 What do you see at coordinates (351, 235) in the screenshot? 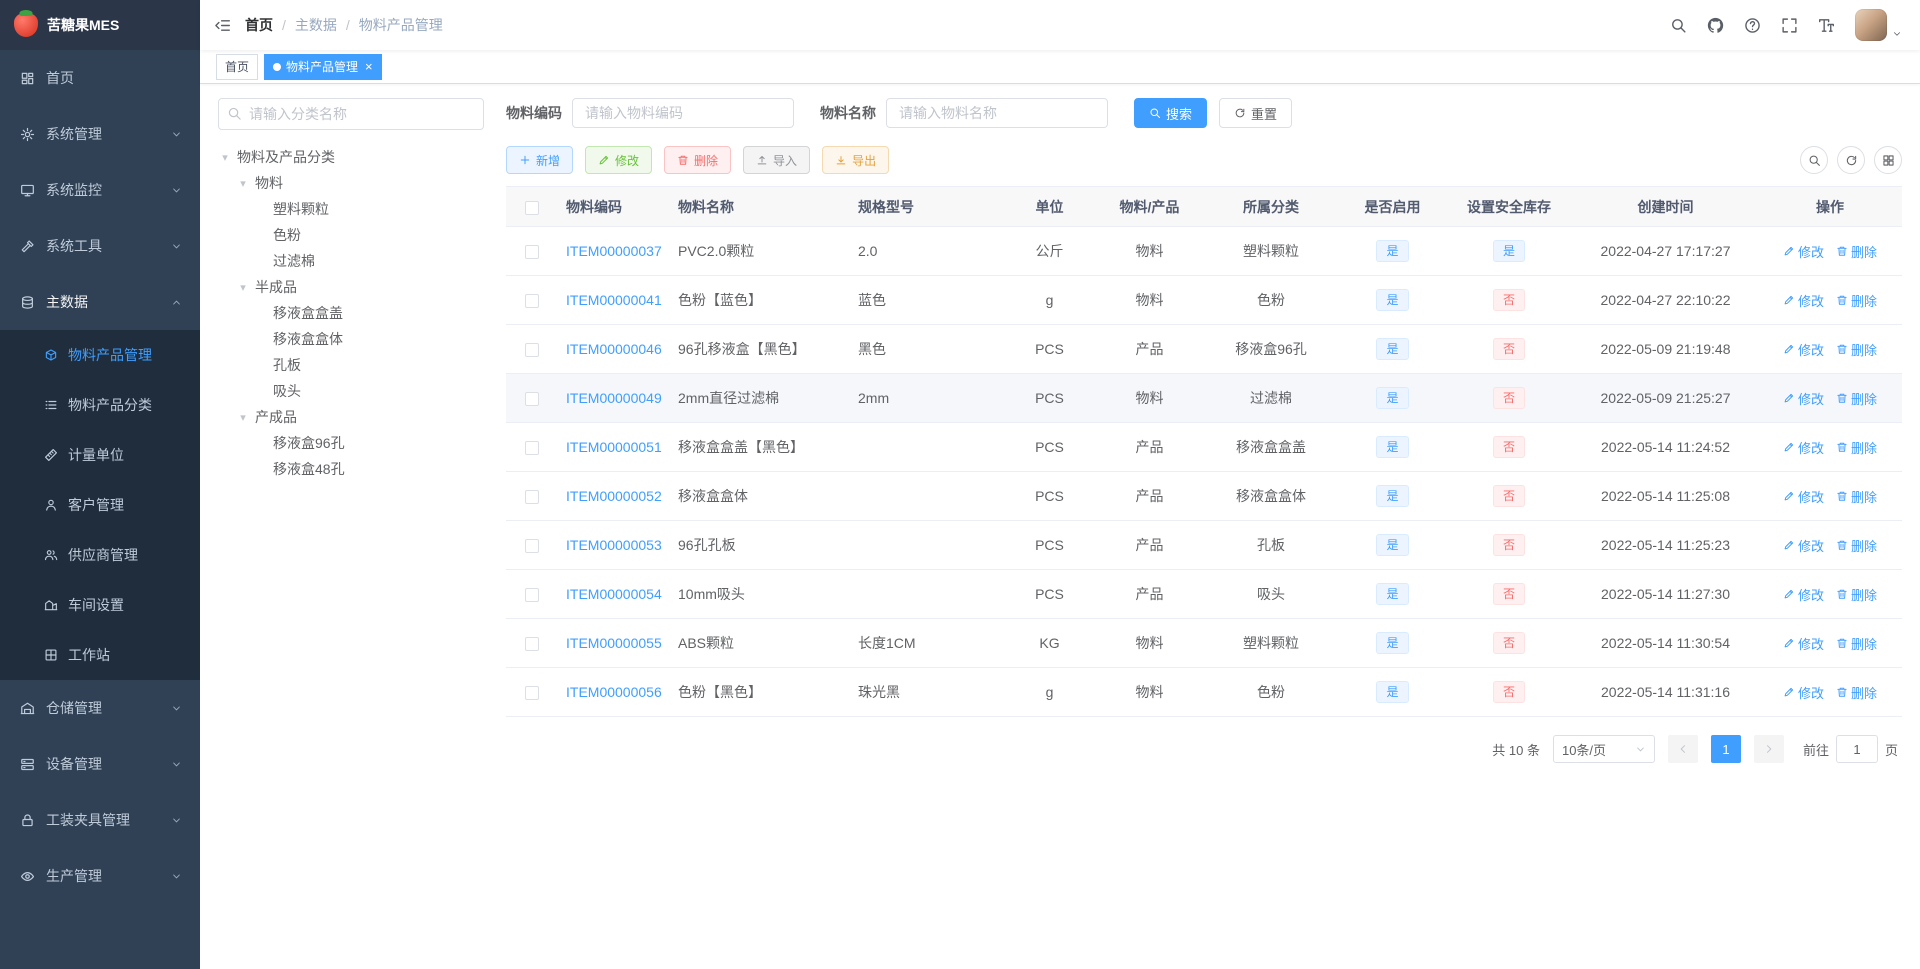
I see `tree-node: 色粉` at bounding box center [351, 235].